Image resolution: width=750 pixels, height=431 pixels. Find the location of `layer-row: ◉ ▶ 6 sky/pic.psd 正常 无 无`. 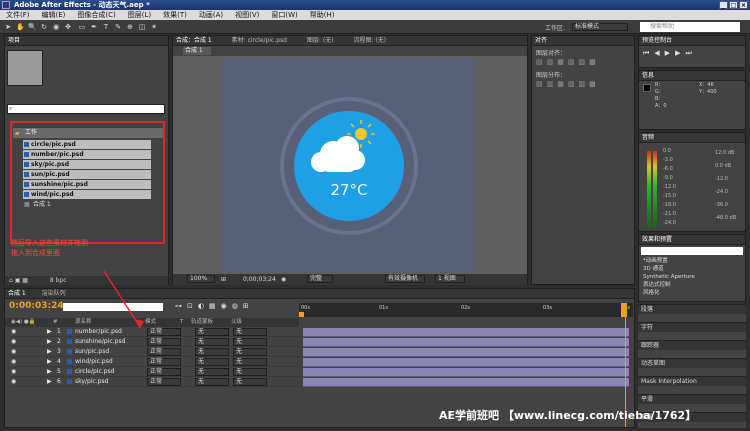

layer-row: ◉ ▶ 6 sky/pic.psd 正常 无 无 is located at coordinates (156, 382).